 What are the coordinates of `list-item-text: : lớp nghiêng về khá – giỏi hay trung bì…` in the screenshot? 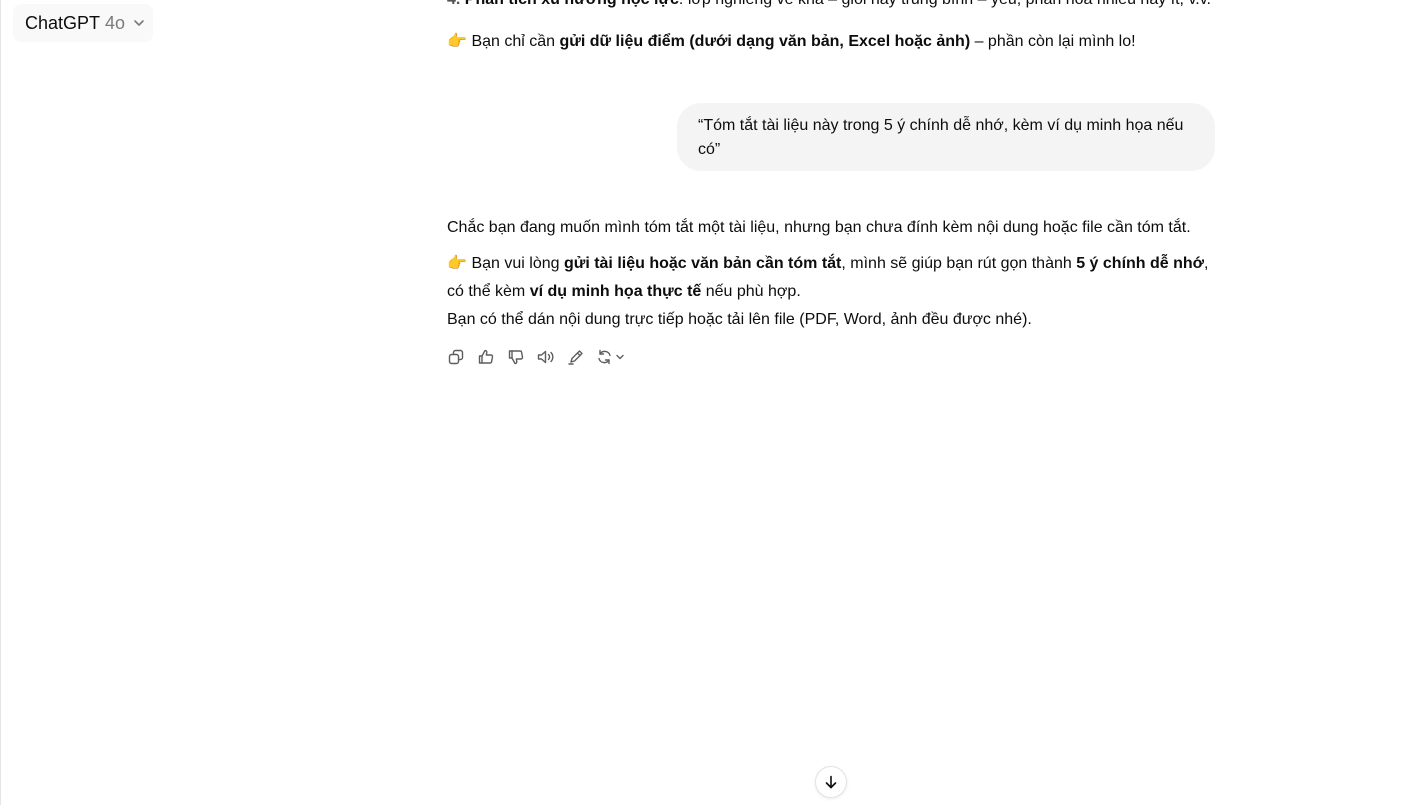 It's located at (945, 4).